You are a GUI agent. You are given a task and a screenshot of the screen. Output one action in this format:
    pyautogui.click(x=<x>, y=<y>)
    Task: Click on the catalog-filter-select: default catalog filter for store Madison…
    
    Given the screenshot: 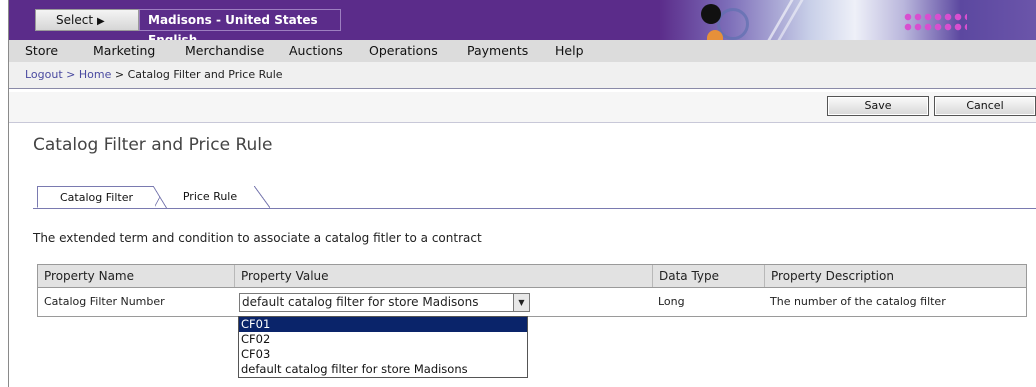 What is the action you would take?
    pyautogui.click(x=384, y=302)
    